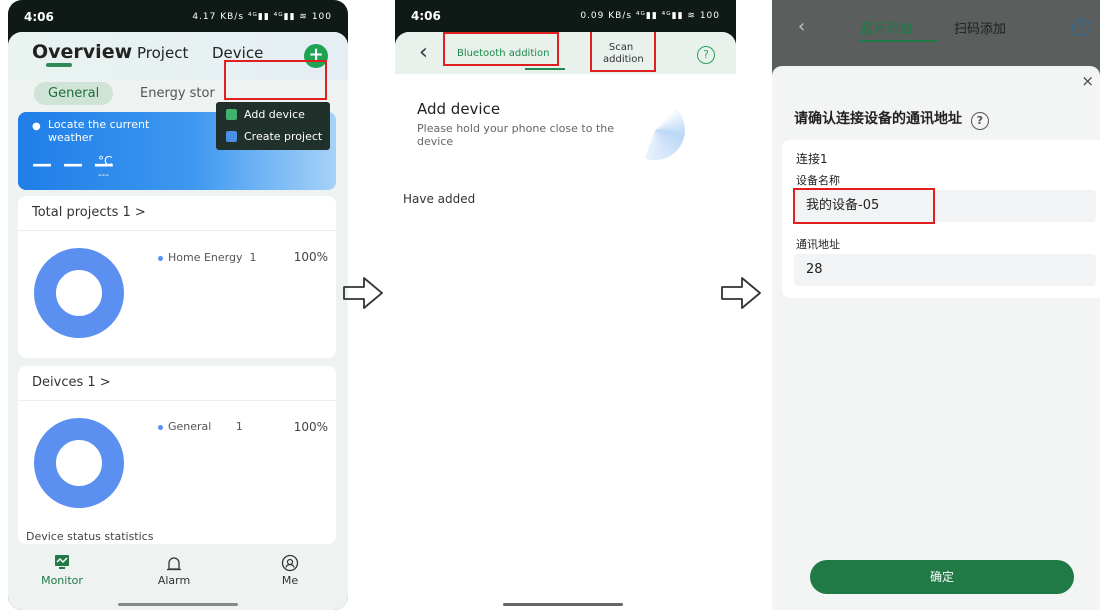 Image resolution: width=1100 pixels, height=610 pixels. I want to click on connection-card: 连接1 设备名称 我的设备-05 通讯地址 28, so click(941, 219).